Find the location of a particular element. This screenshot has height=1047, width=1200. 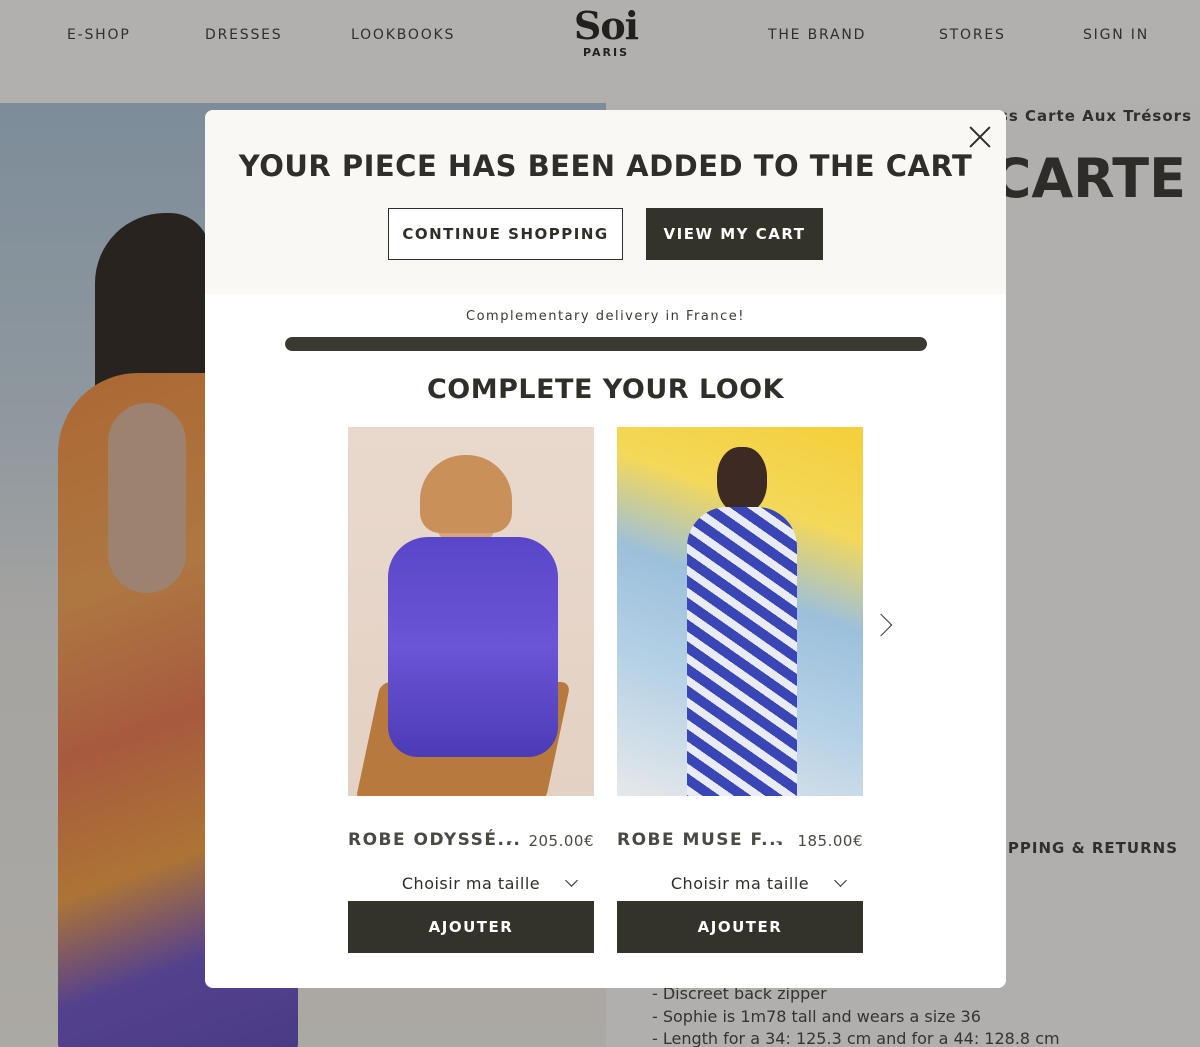

price-value: 205.00€ is located at coordinates (561, 841).